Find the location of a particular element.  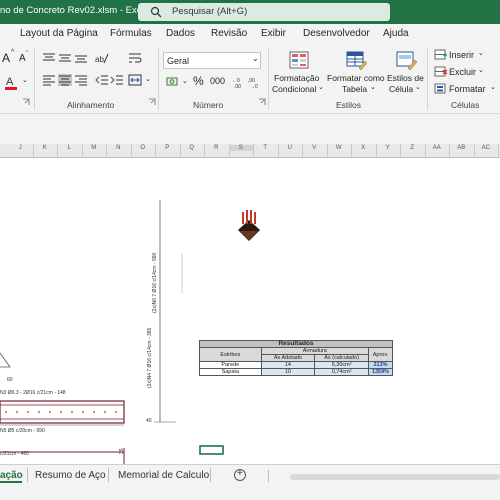

header-estribos: Estribos is located at coordinates (230, 354).